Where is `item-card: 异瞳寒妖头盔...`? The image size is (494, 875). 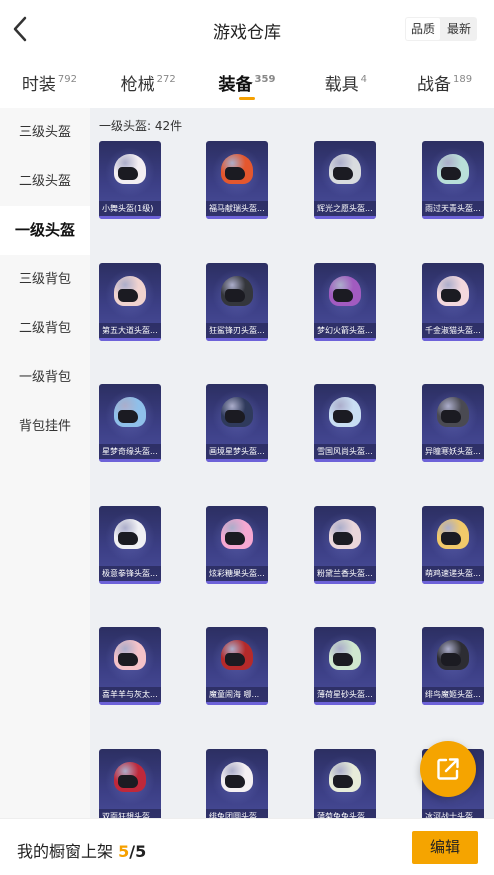
item-card: 异瞳寒妖头盔... is located at coordinates (453, 423).